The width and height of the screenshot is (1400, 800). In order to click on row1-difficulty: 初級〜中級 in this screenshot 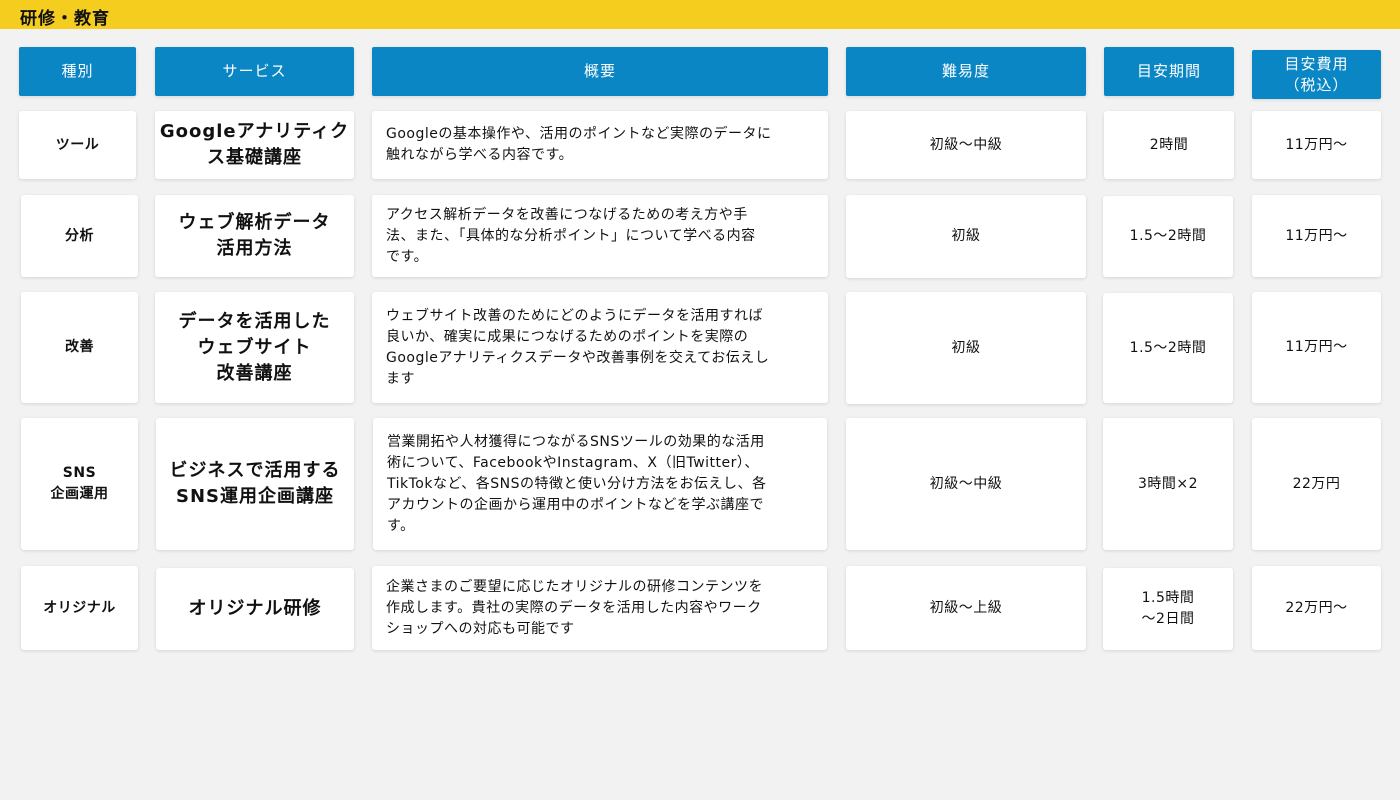, I will do `click(966, 145)`.